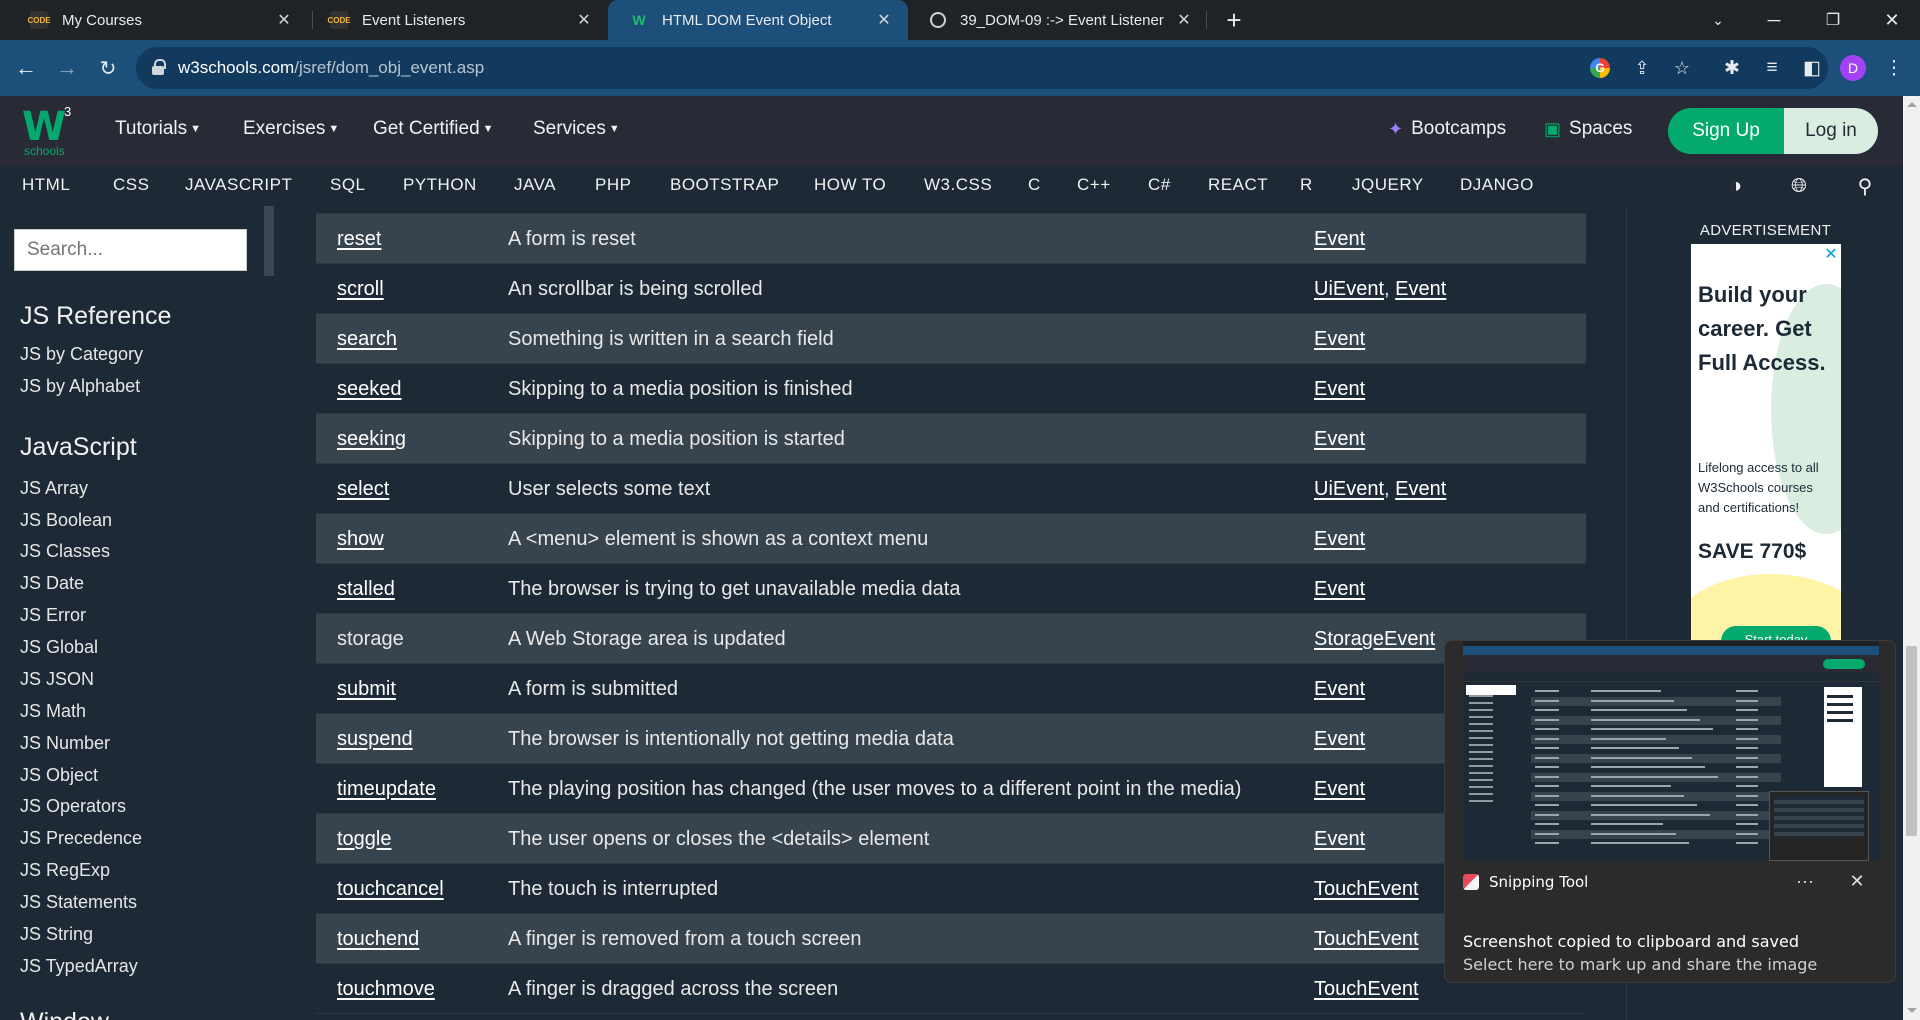 The image size is (1920, 1020). Describe the element at coordinates (1718, 20) in the screenshot. I see `tab-search-chevron-icon: ⌄` at that location.